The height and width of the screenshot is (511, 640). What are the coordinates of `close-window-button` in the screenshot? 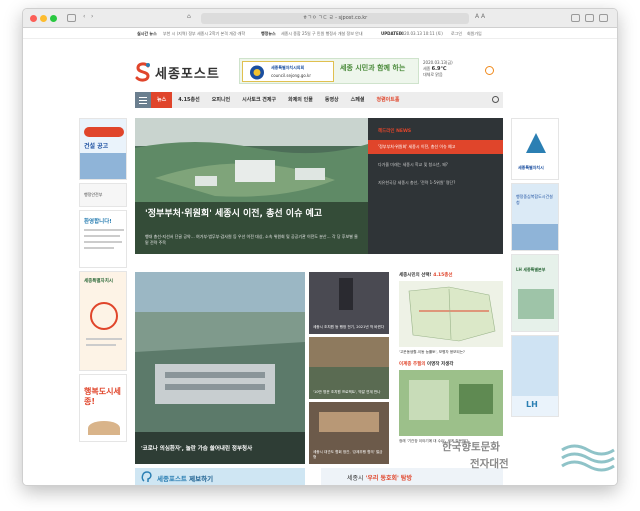 It's located at (33, 18).